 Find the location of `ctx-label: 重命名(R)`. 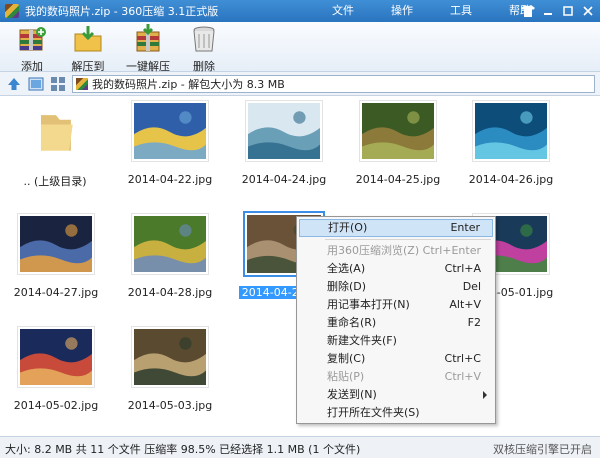

ctx-label: 重命名(R) is located at coordinates (352, 322).